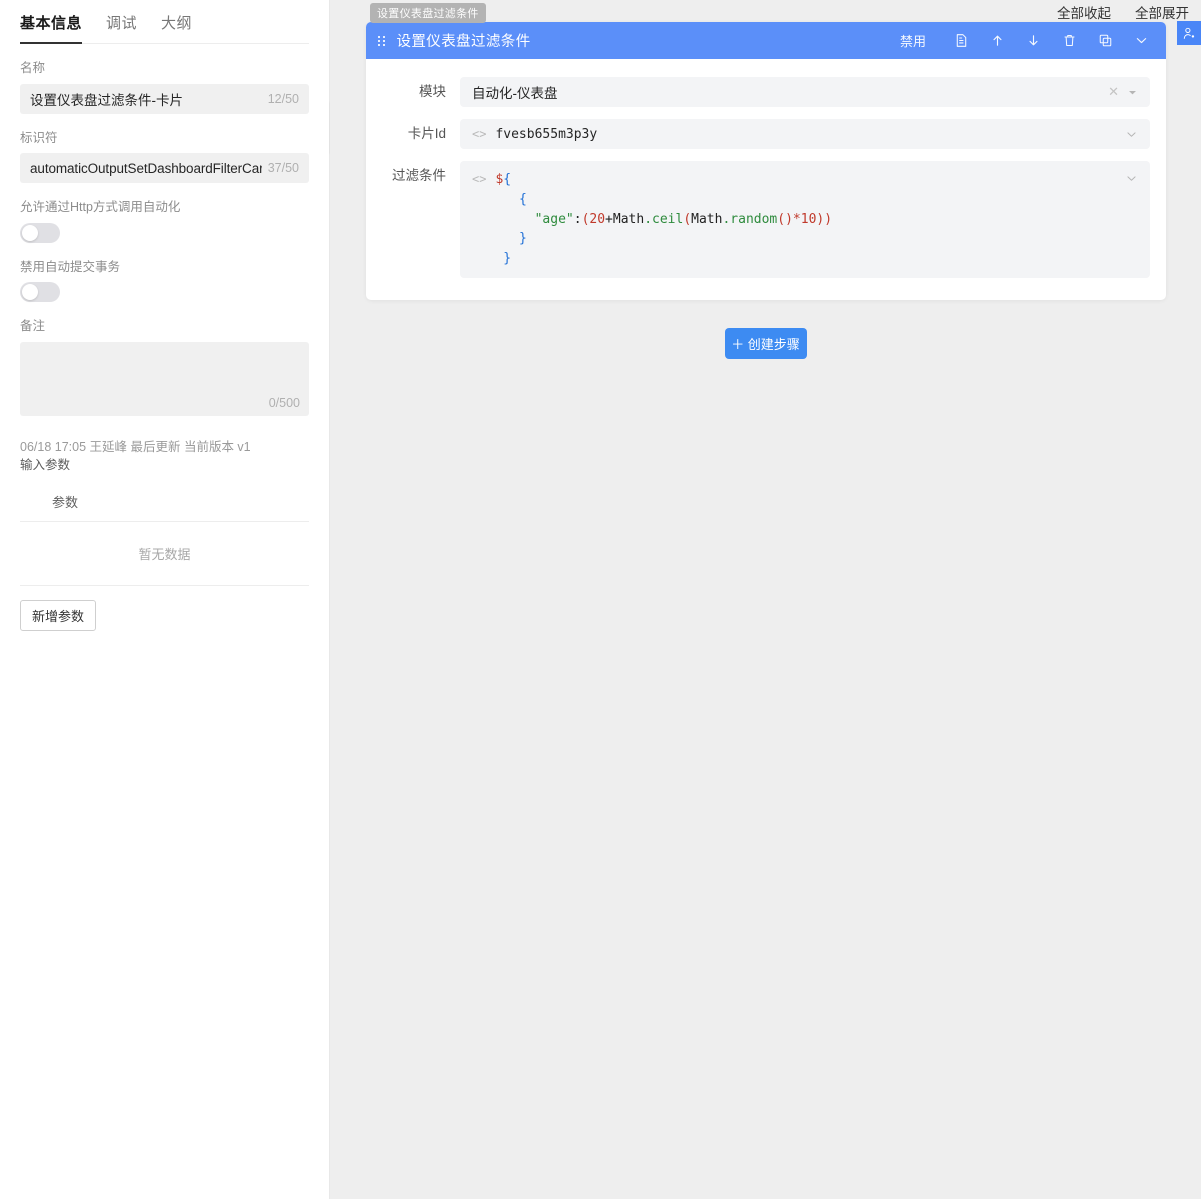  I want to click on param-table: 参数 暂无数据, so click(164, 536).